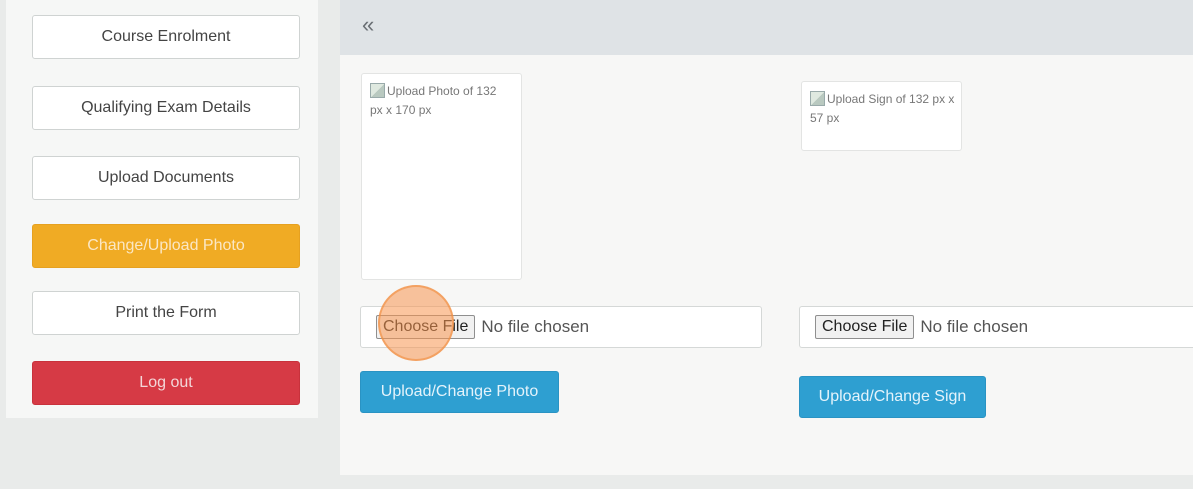 The width and height of the screenshot is (1193, 489). I want to click on sidebar-item-upload-documents: Upload Documents, so click(166, 178).